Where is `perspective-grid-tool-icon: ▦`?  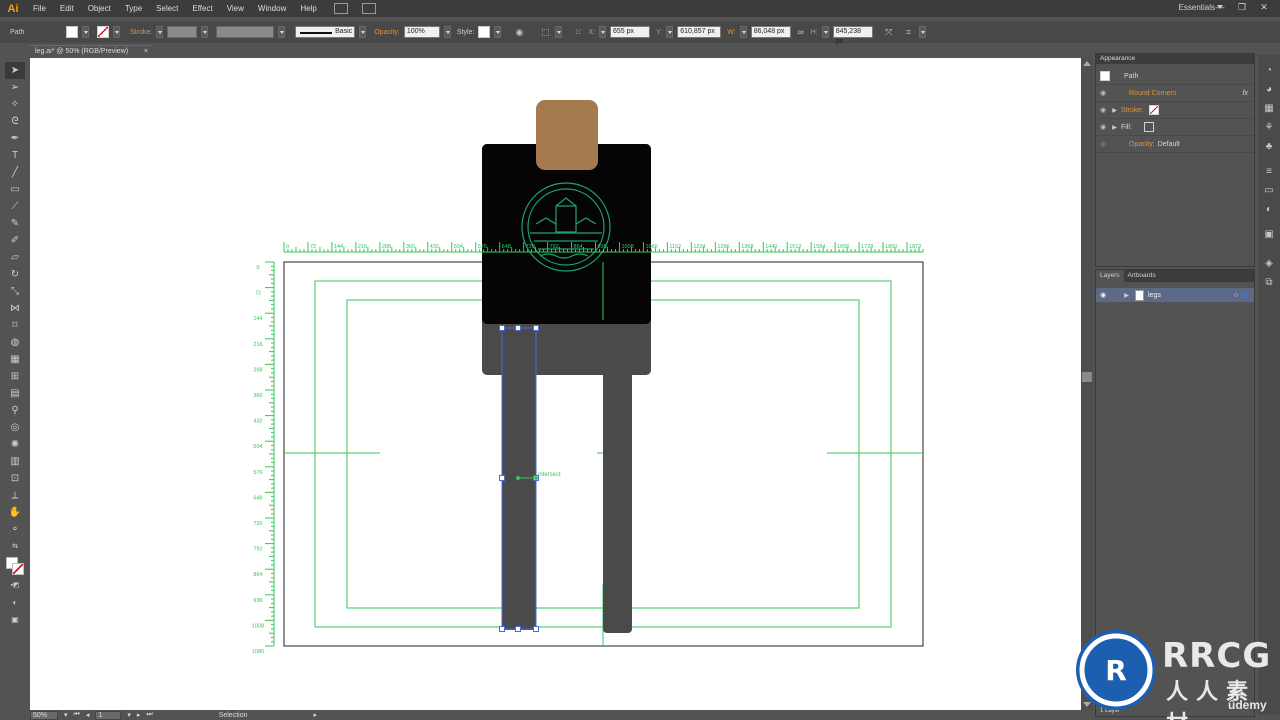 perspective-grid-tool-icon: ▦ is located at coordinates (15, 359).